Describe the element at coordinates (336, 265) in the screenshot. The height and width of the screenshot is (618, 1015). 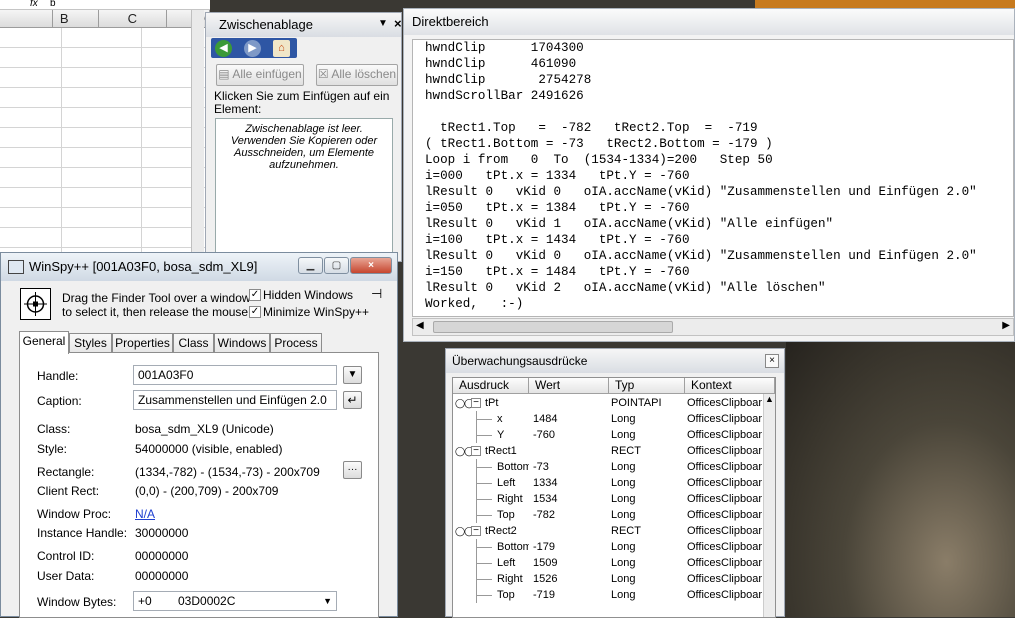
I see `maximize-button: ▢` at that location.